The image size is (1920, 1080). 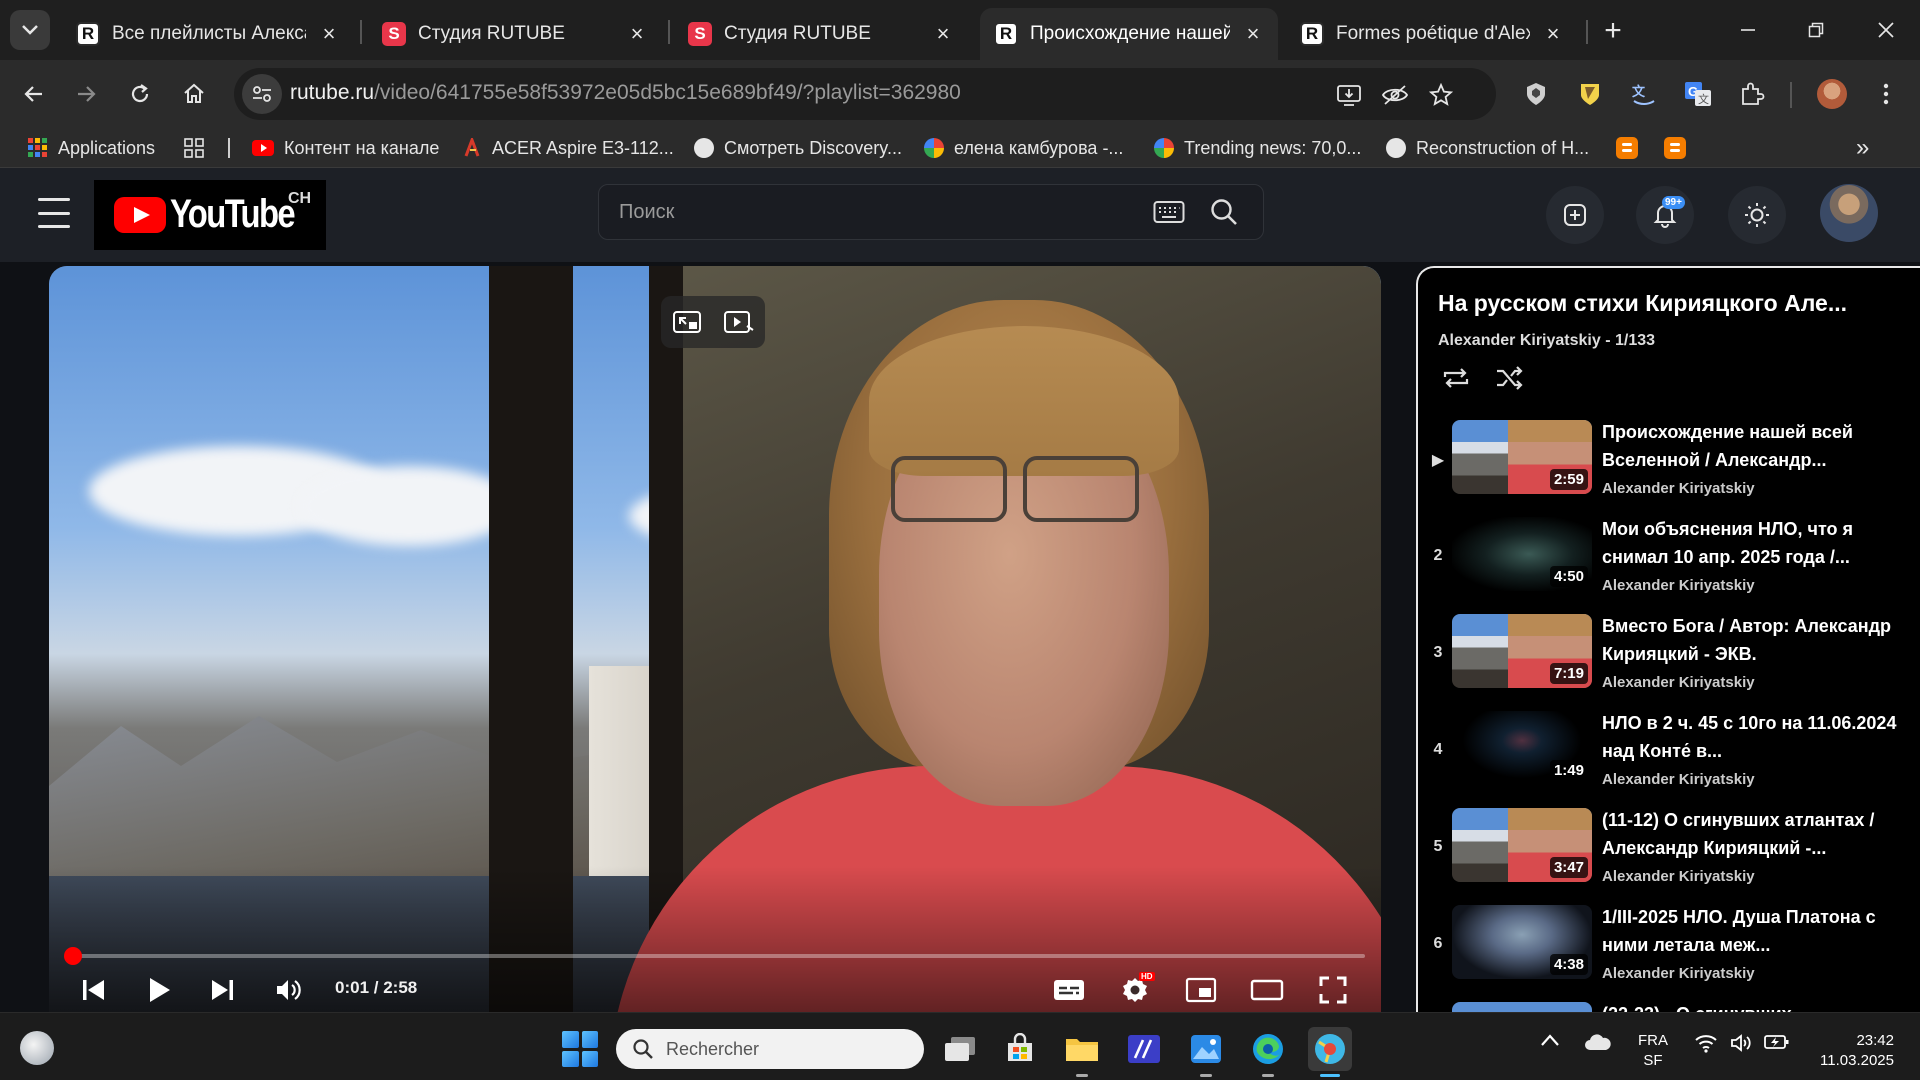 What do you see at coordinates (1201, 990) in the screenshot?
I see `miniplayer-button` at bounding box center [1201, 990].